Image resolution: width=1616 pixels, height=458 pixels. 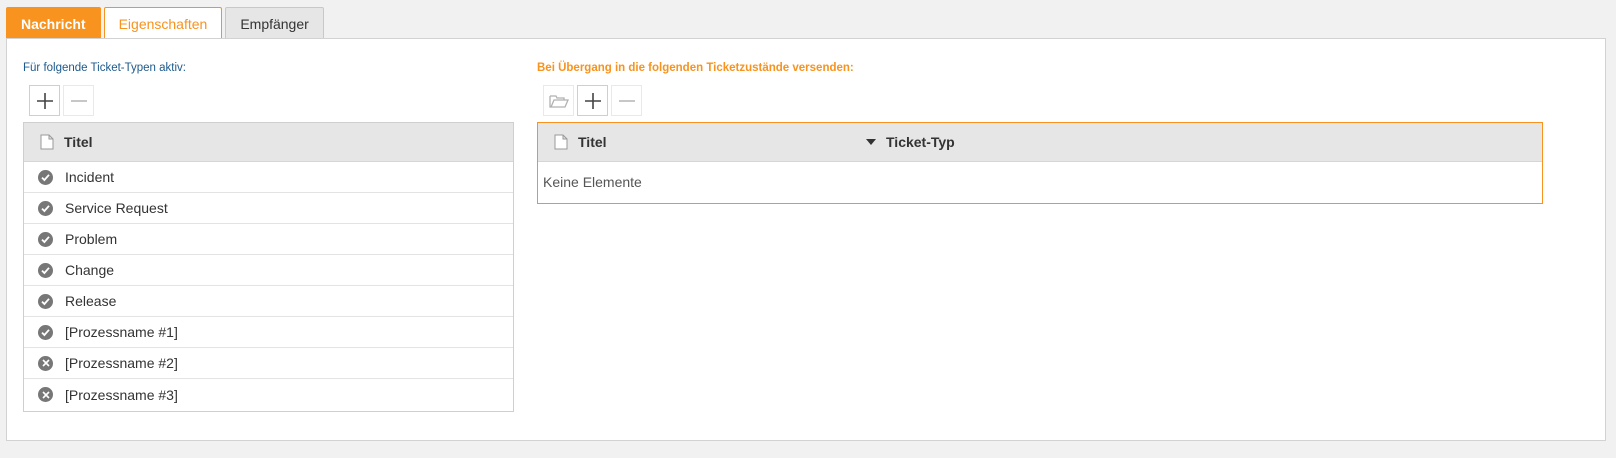 What do you see at coordinates (268, 142) in the screenshot?
I see `ticket-types-grid-header: Titel` at bounding box center [268, 142].